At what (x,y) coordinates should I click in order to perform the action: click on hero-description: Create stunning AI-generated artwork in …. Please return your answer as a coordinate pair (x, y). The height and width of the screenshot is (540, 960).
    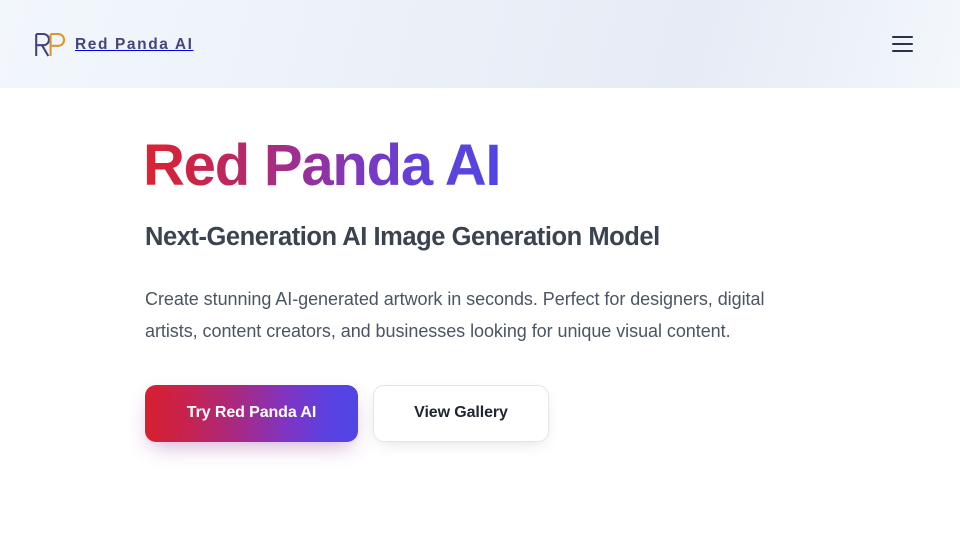
    Looking at the image, I should click on (455, 315).